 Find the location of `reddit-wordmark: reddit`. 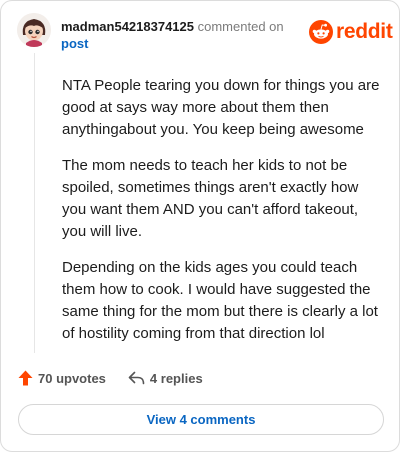

reddit-wordmark: reddit is located at coordinates (364, 31).